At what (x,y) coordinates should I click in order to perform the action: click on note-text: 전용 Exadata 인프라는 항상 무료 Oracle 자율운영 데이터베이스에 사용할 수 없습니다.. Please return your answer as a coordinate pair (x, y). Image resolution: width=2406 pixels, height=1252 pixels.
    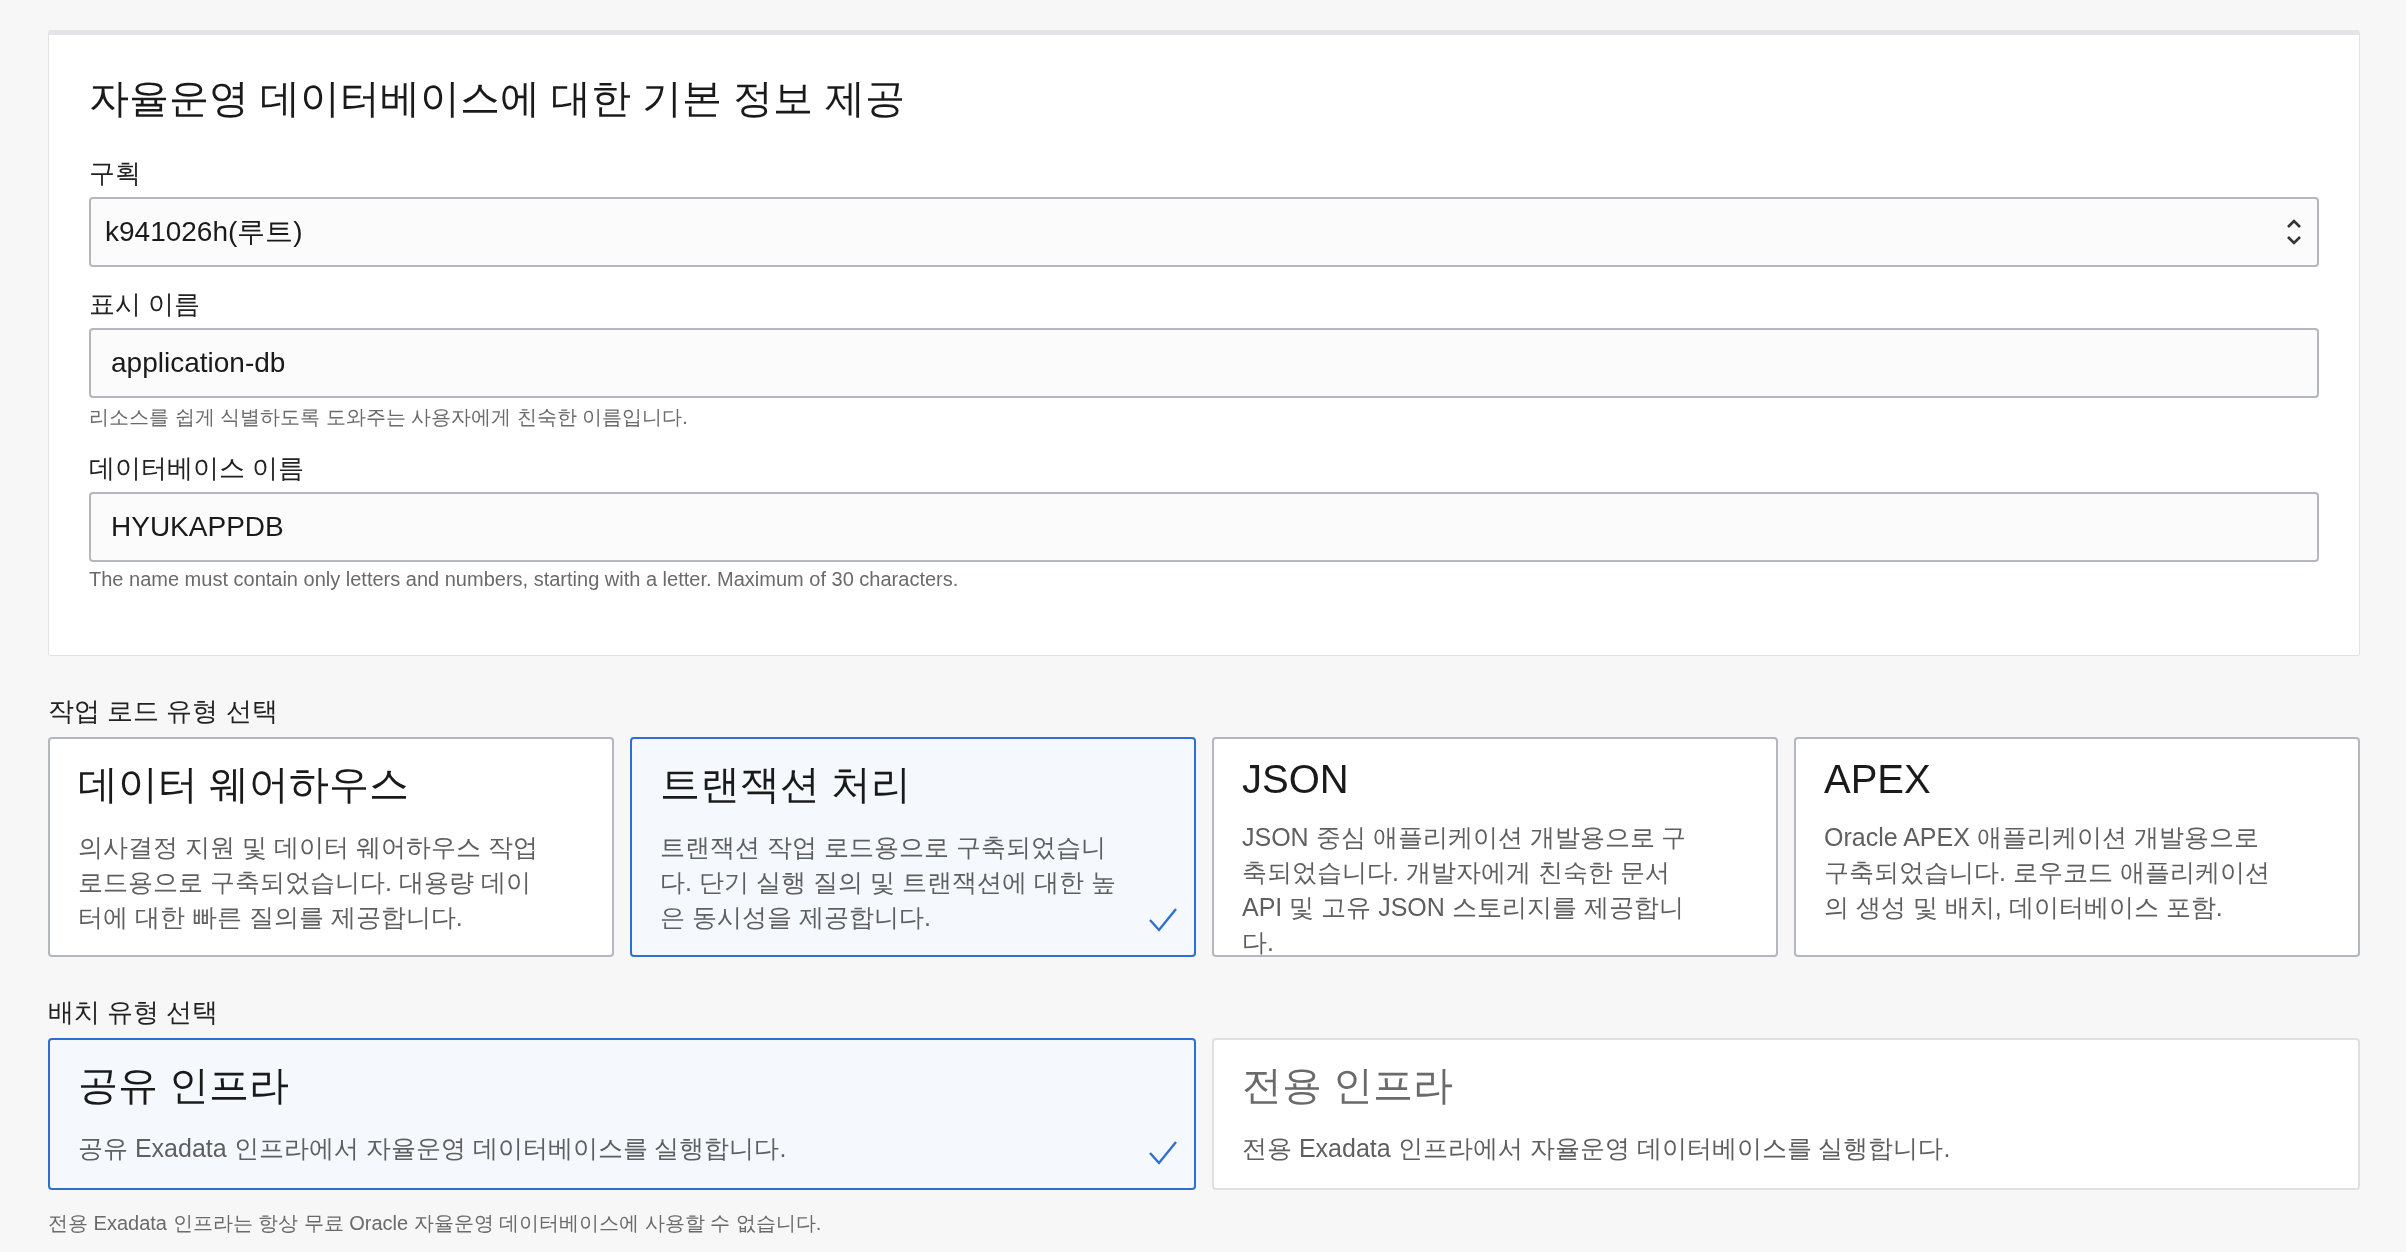
    Looking at the image, I should click on (435, 1223).